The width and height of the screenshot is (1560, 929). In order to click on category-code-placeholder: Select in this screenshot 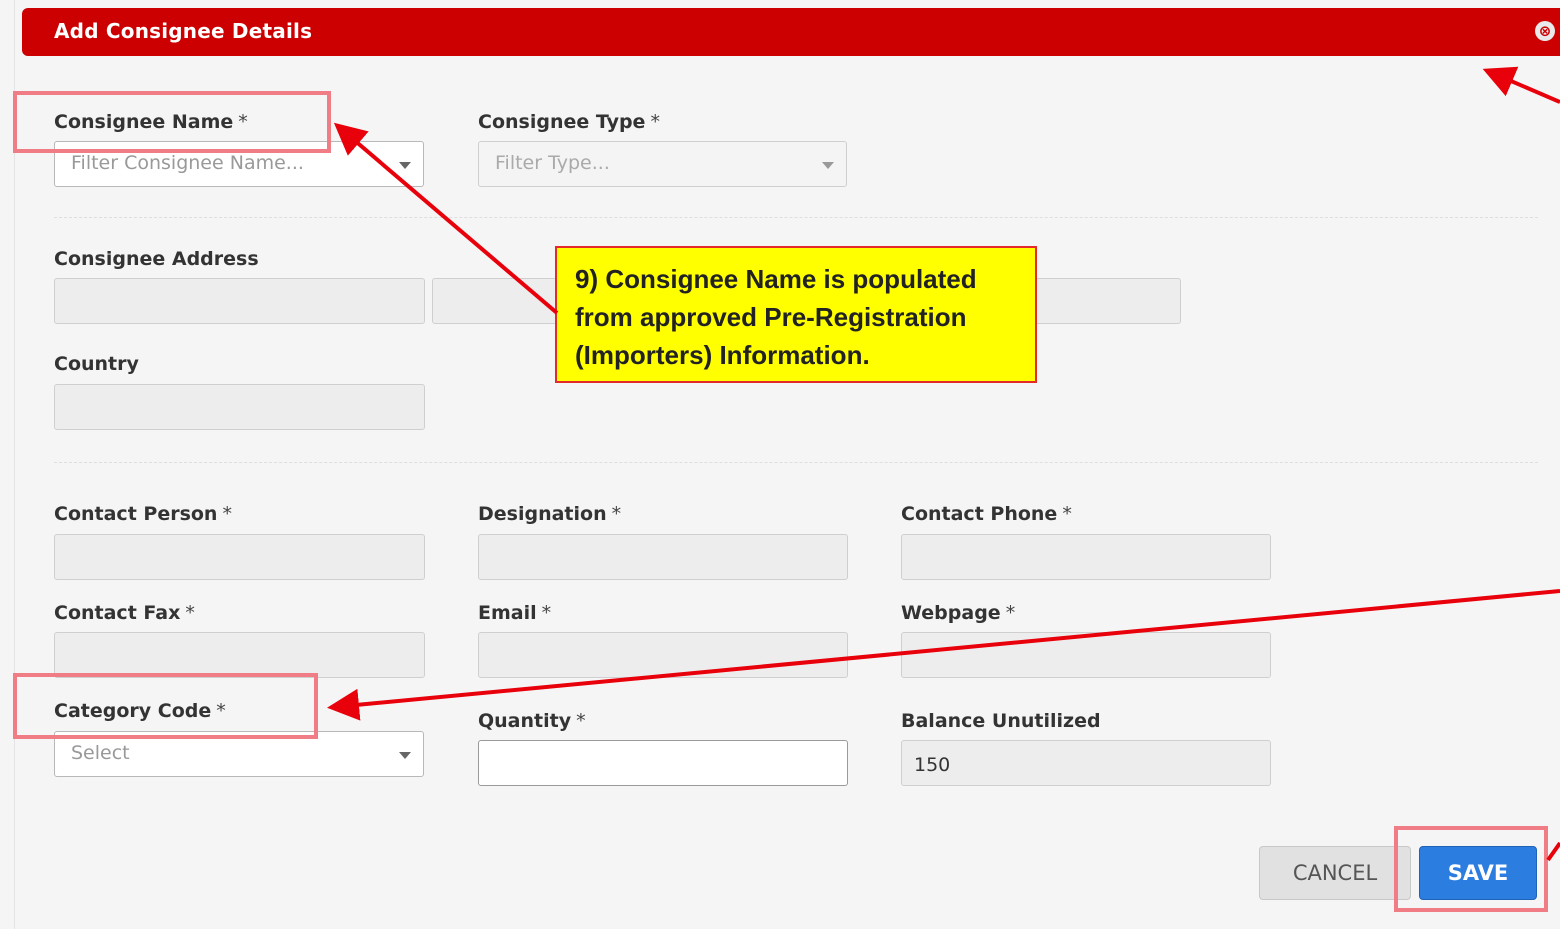, I will do `click(100, 753)`.